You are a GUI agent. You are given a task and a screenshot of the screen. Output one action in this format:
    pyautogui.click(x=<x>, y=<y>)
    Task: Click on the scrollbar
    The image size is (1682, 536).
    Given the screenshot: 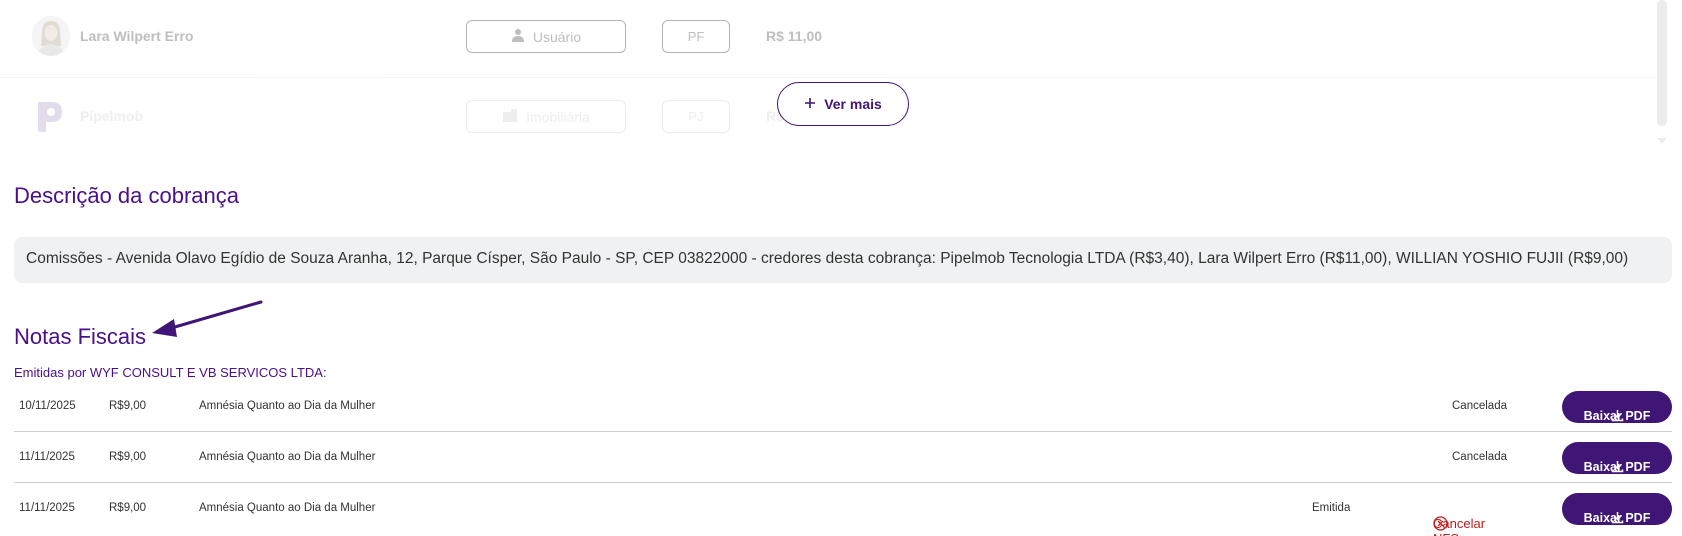 What is the action you would take?
    pyautogui.click(x=1662, y=63)
    